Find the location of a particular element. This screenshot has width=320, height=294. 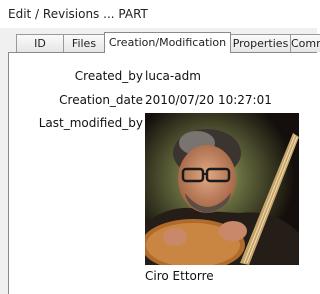

tab-properties: Properties is located at coordinates (260, 43).